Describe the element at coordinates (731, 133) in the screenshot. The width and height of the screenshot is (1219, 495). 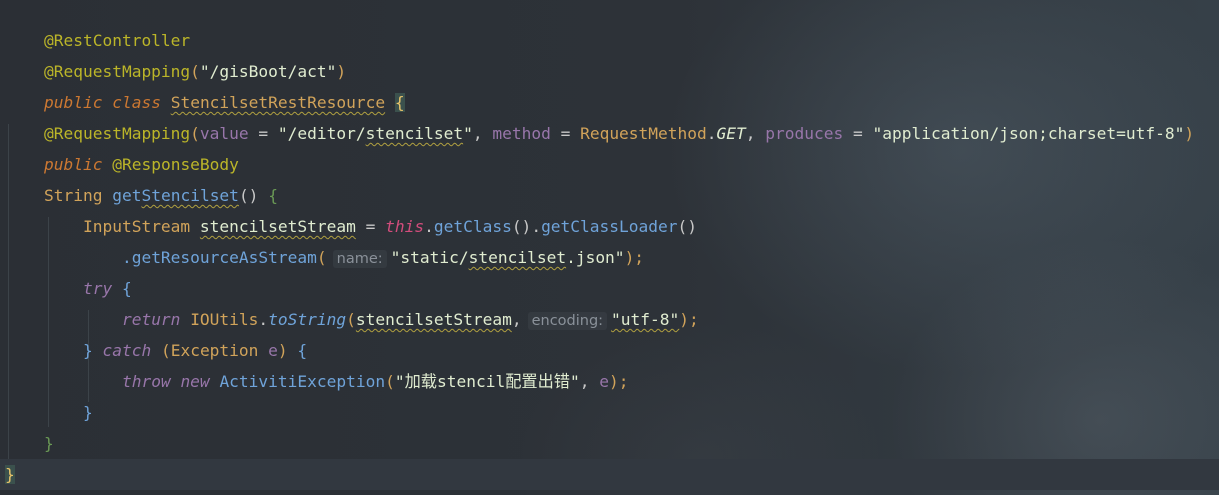
I see `enum-constant: GET` at that location.